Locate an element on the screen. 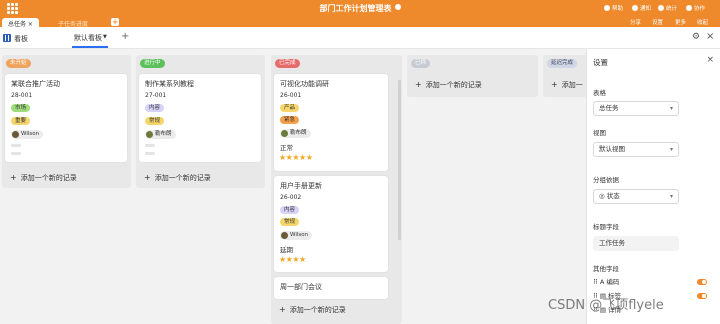  kanban-card: 某联合推广活动 28-001 市场 重要 Wilson is located at coordinates (66, 118).